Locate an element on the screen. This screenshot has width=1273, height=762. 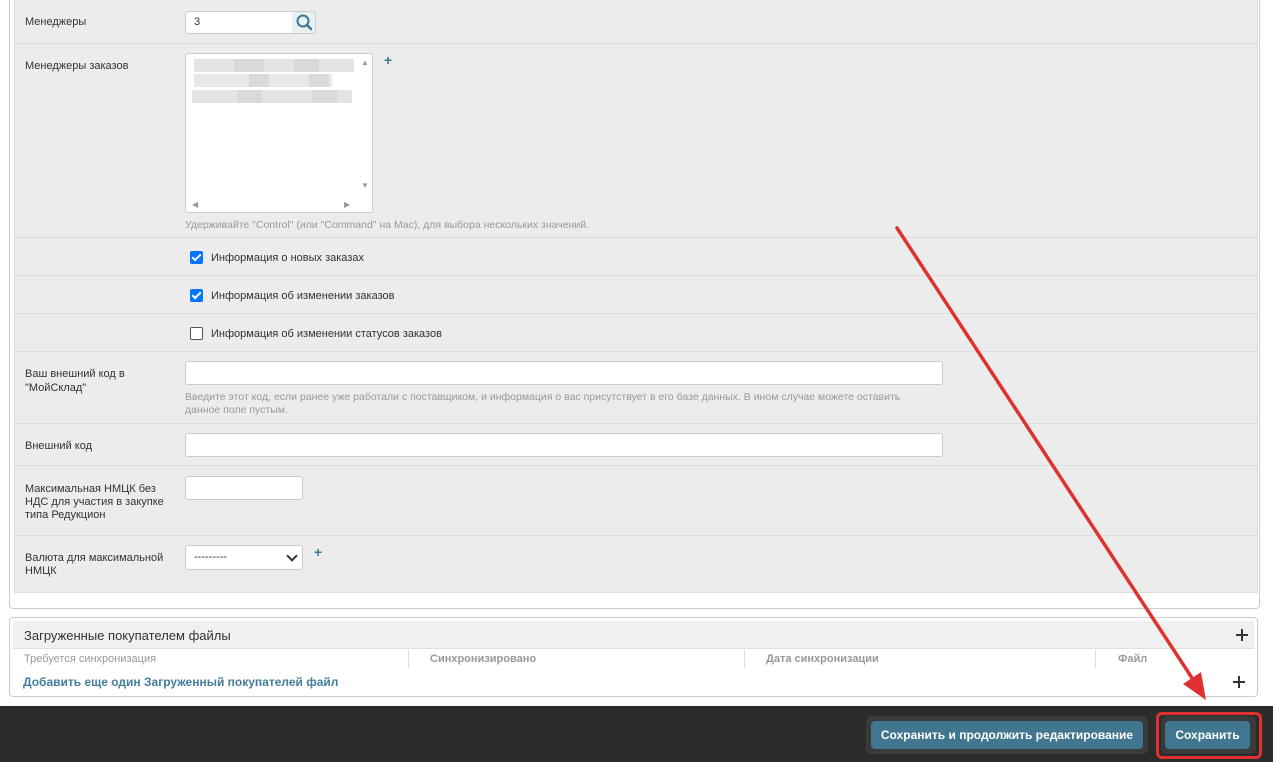
currency-selected-value: --------- is located at coordinates (210, 557).